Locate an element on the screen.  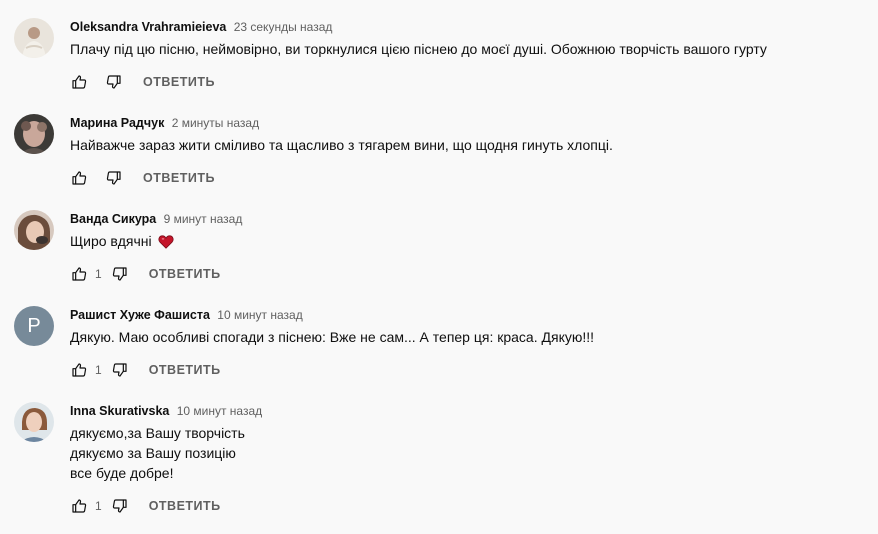
author-name: Марина Радчук is located at coordinates (117, 123).